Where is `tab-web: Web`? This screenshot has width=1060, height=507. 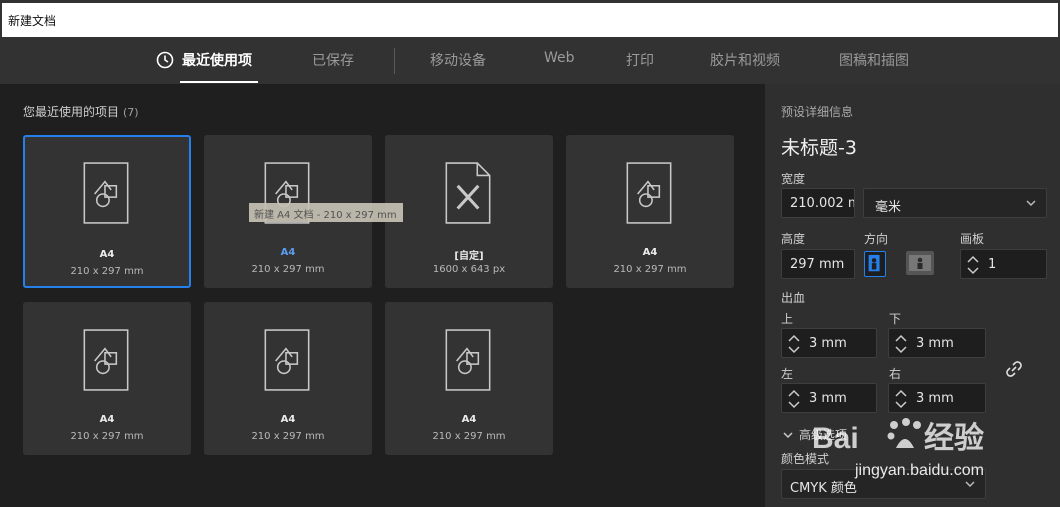
tab-web: Web is located at coordinates (559, 58).